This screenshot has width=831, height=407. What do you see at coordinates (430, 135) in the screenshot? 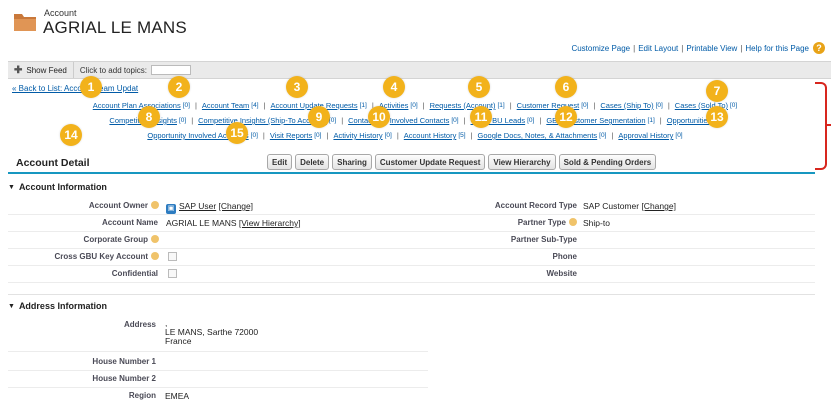
I see `related-list-link: Account History` at bounding box center [430, 135].